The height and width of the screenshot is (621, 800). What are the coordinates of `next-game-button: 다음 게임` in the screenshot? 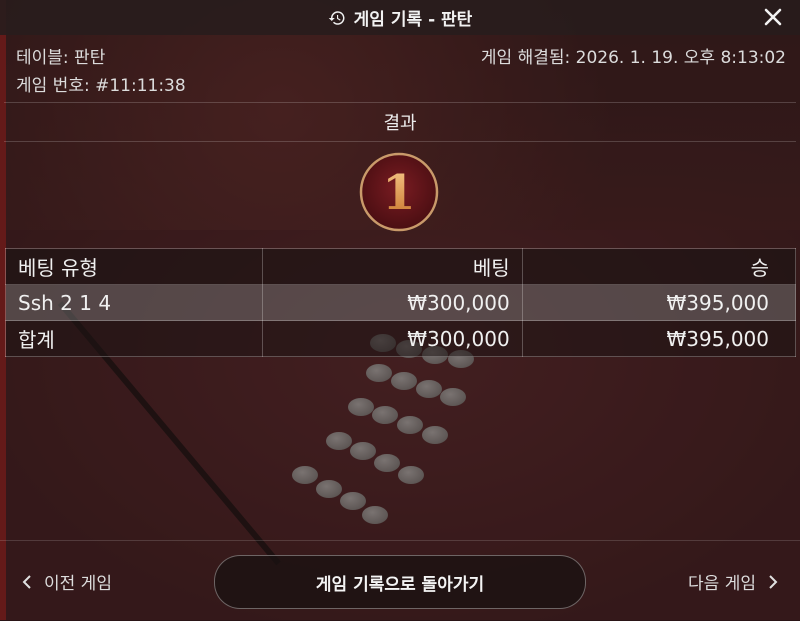 It's located at (733, 581).